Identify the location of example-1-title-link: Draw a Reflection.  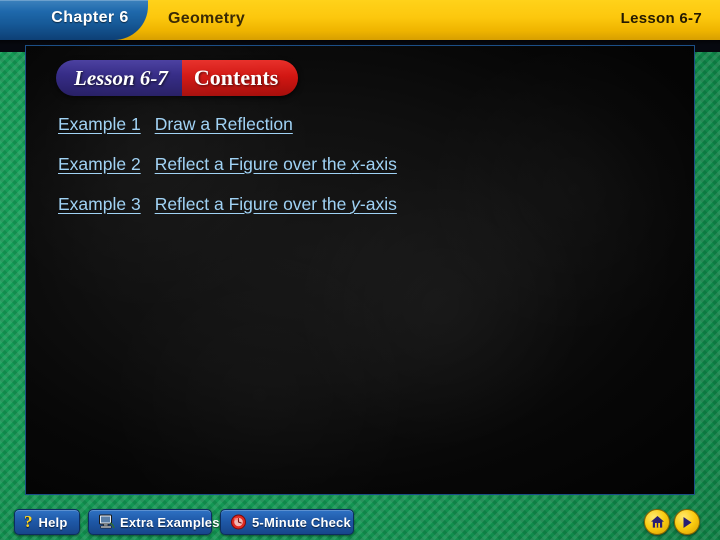
(224, 124).